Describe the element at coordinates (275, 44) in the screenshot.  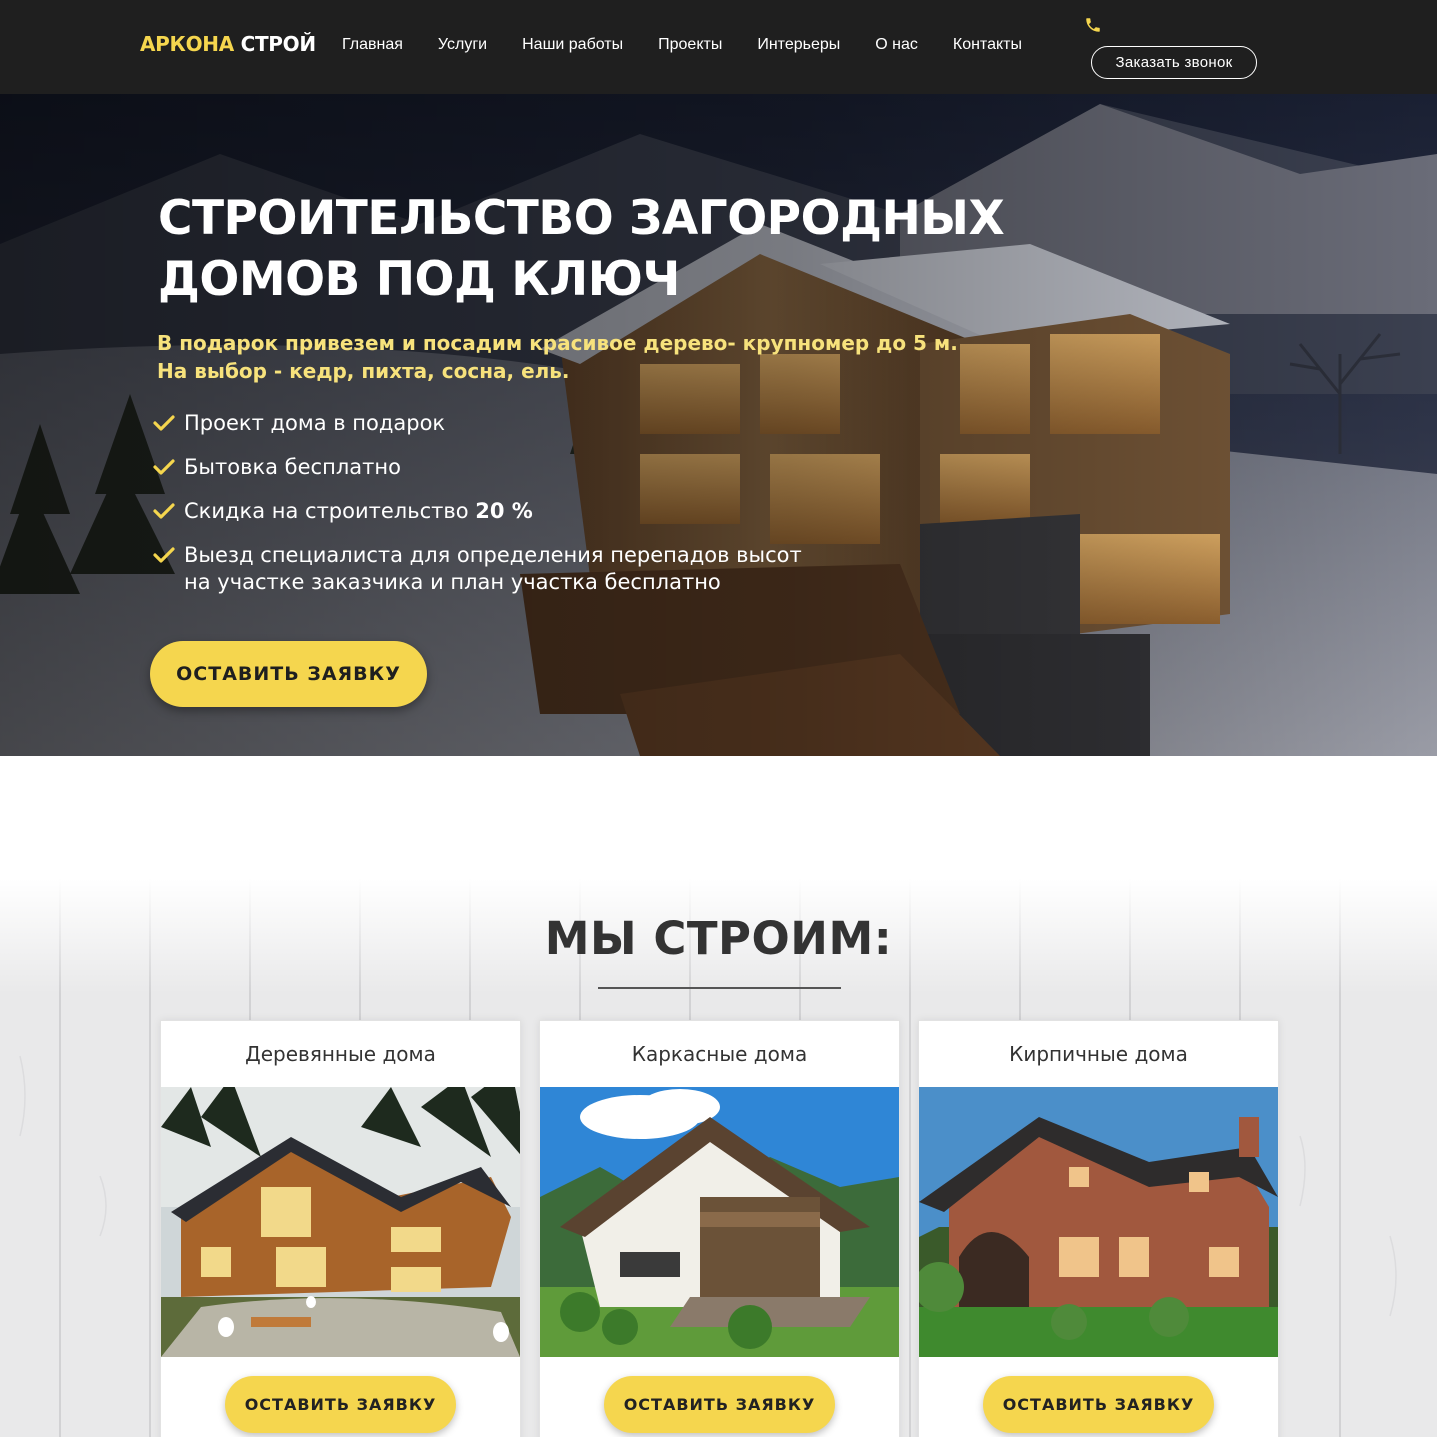
I see `logo-rest: СТРОЙ` at that location.